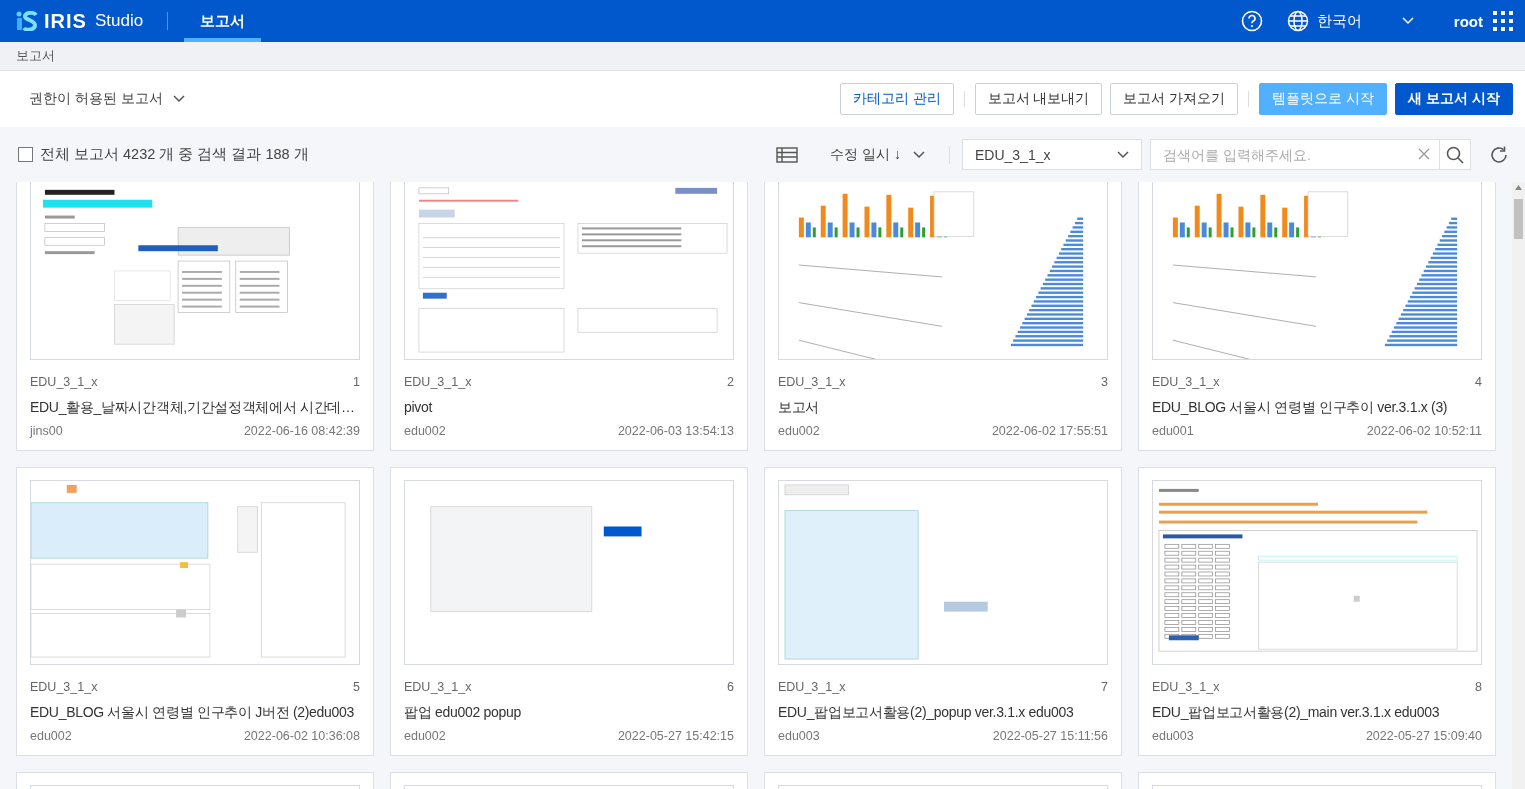 This screenshot has width=1525, height=789. I want to click on search-icon, so click(1455, 154).